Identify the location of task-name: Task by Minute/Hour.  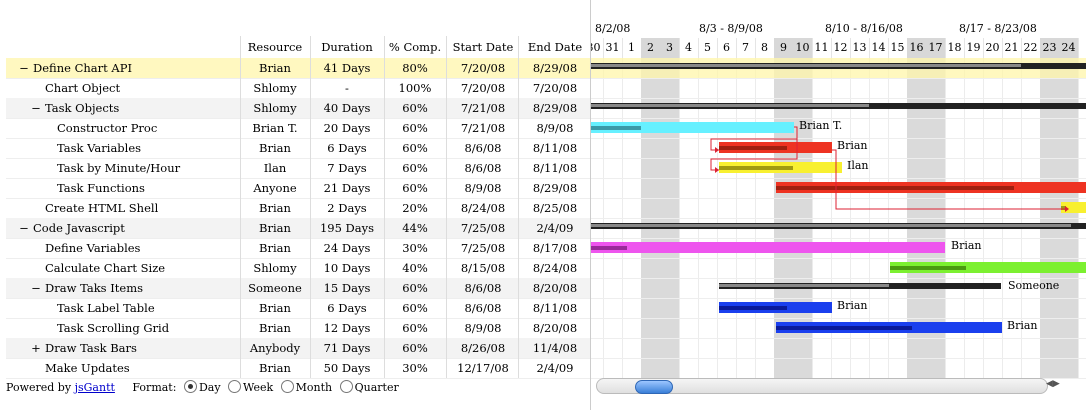
(111, 168).